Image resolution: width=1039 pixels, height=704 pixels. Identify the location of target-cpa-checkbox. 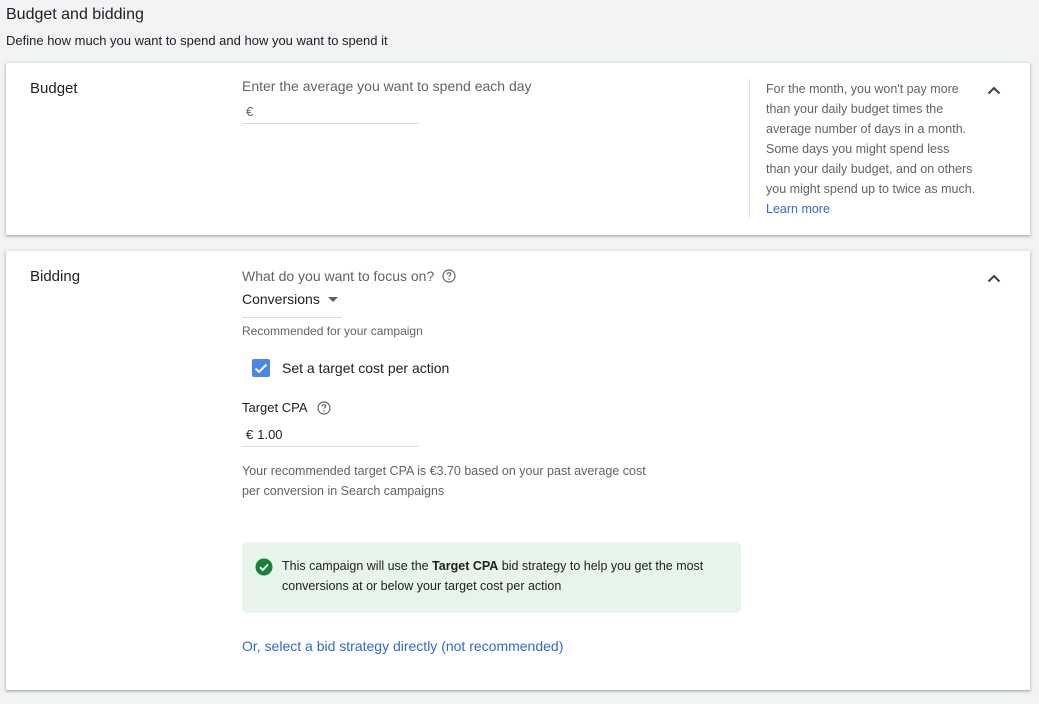
(261, 368).